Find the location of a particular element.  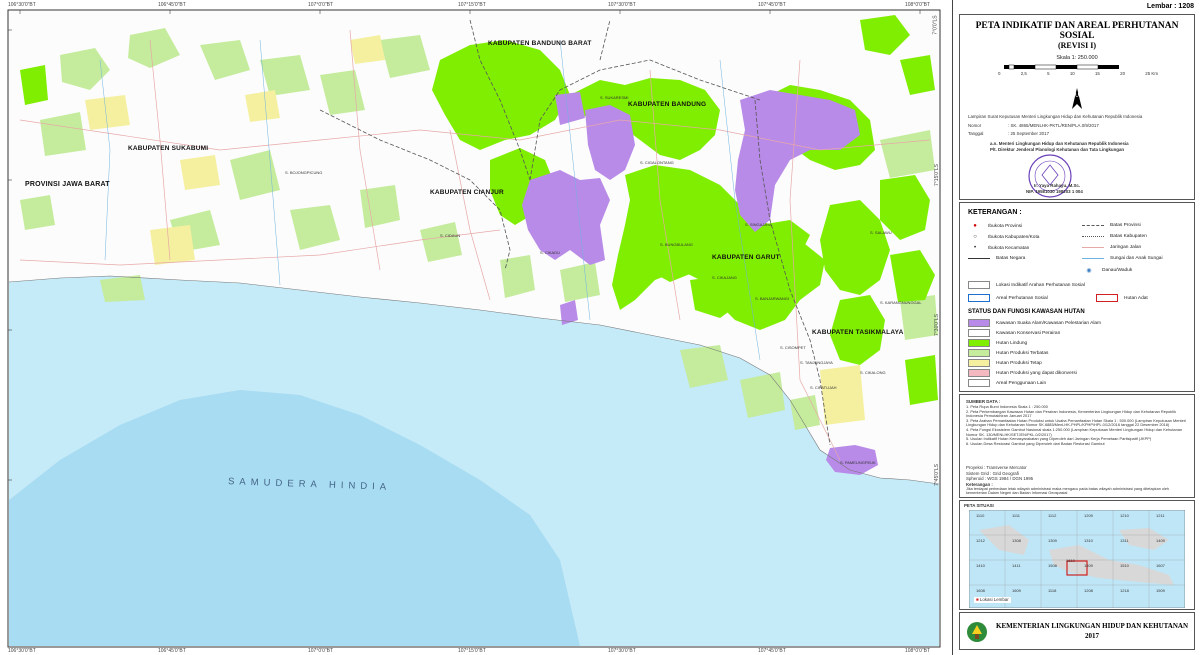

scale-tick: 10 is located at coordinates (1072, 73).